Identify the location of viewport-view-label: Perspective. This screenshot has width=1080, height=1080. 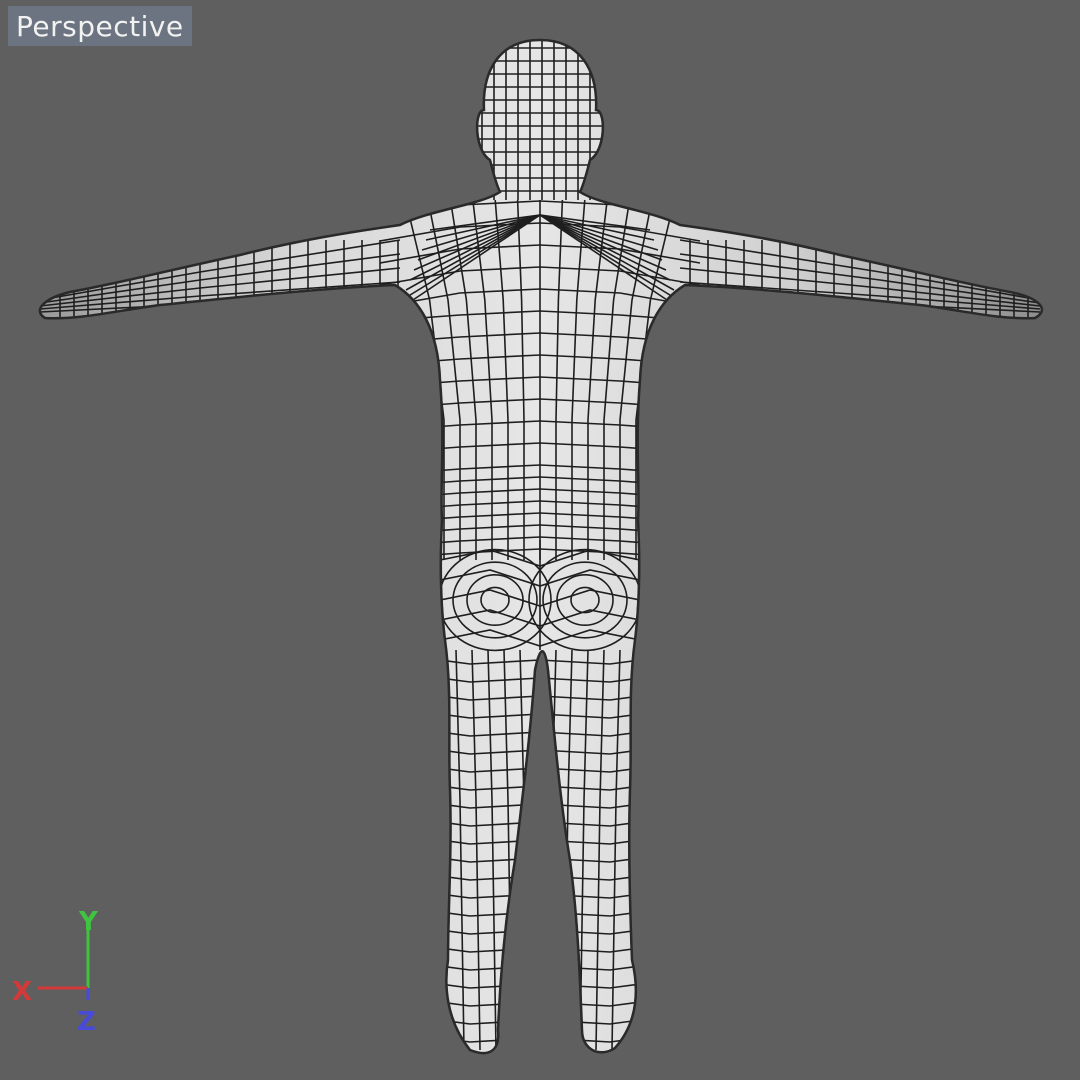
(100, 26).